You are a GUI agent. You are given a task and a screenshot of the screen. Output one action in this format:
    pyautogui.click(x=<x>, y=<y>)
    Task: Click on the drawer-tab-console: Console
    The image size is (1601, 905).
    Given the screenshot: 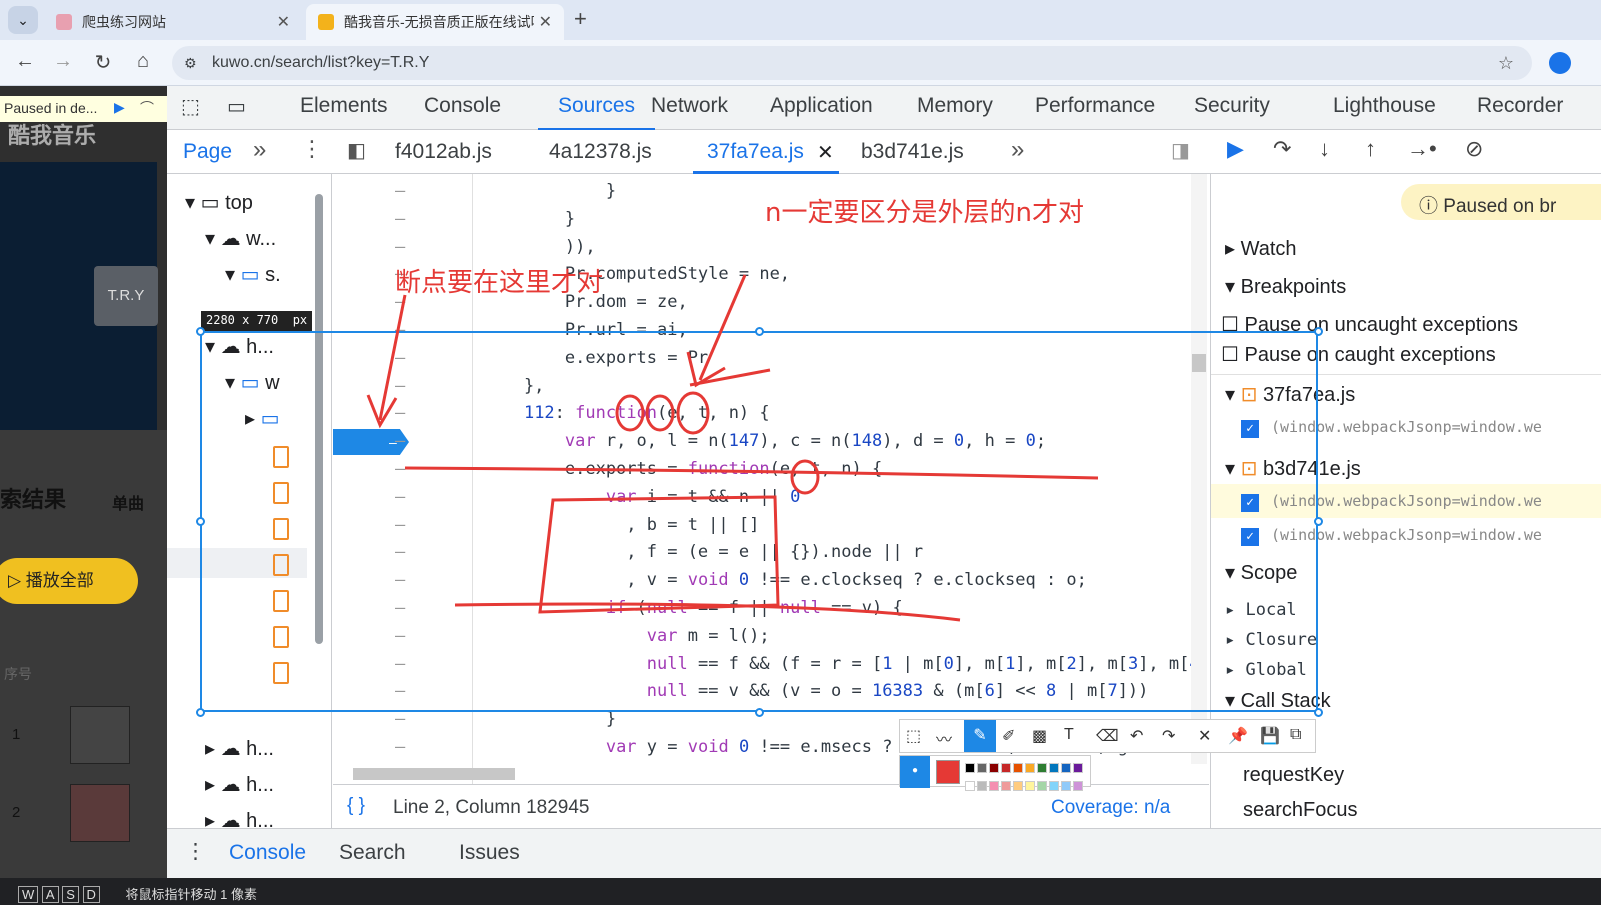 What is the action you would take?
    pyautogui.click(x=267, y=853)
    